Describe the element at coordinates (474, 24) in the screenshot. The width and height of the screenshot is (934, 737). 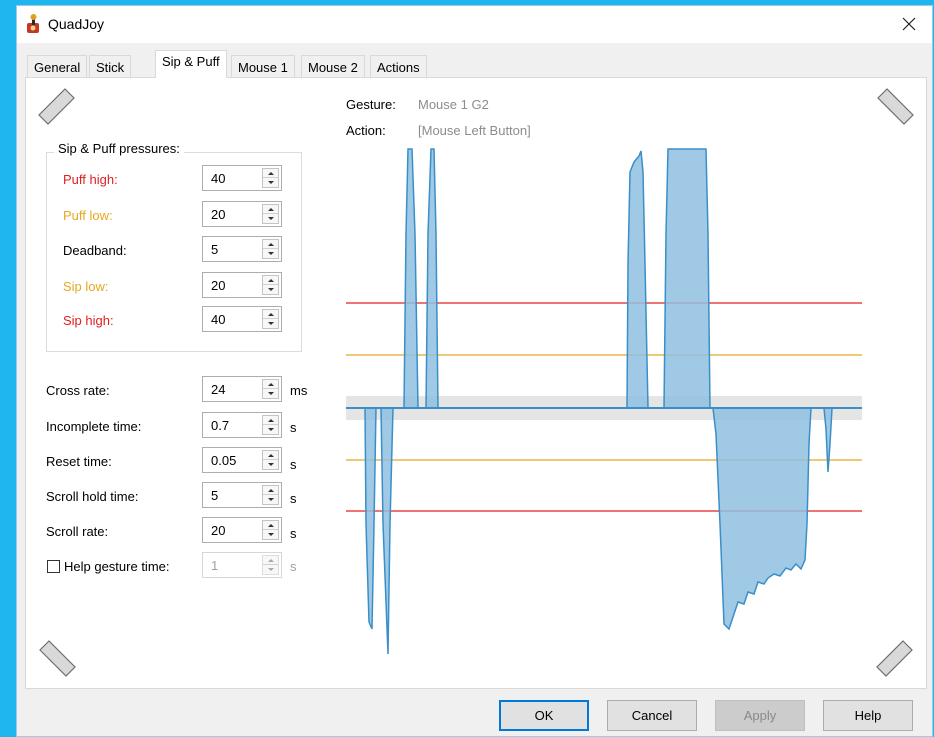
I see `title-bar: QuadJoy` at that location.